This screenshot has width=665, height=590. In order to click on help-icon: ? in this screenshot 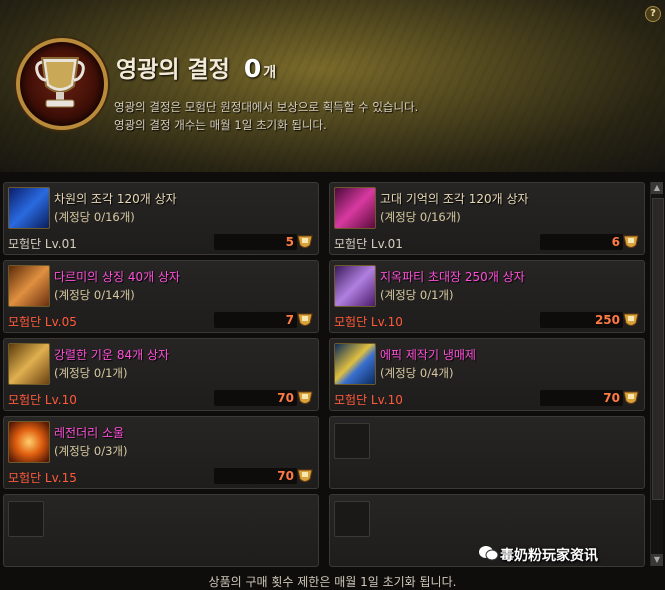, I will do `click(653, 14)`.